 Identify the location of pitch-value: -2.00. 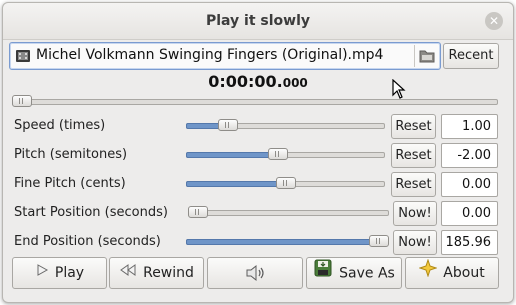
(469, 155).